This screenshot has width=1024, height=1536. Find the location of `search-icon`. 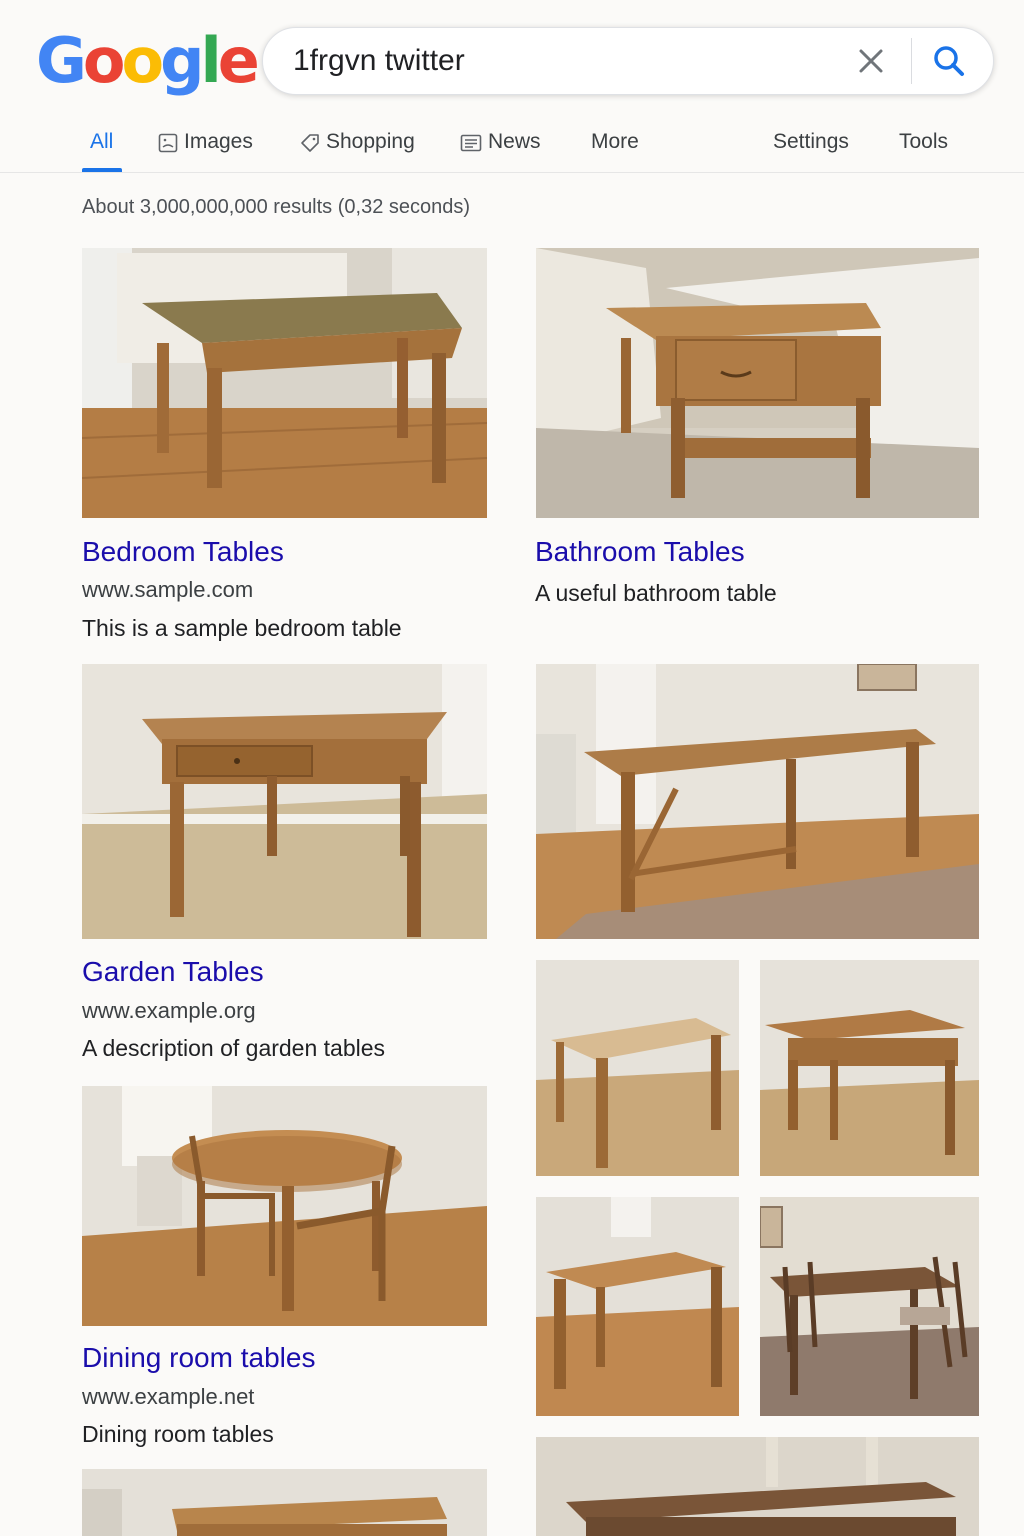

search-icon is located at coordinates (949, 61).